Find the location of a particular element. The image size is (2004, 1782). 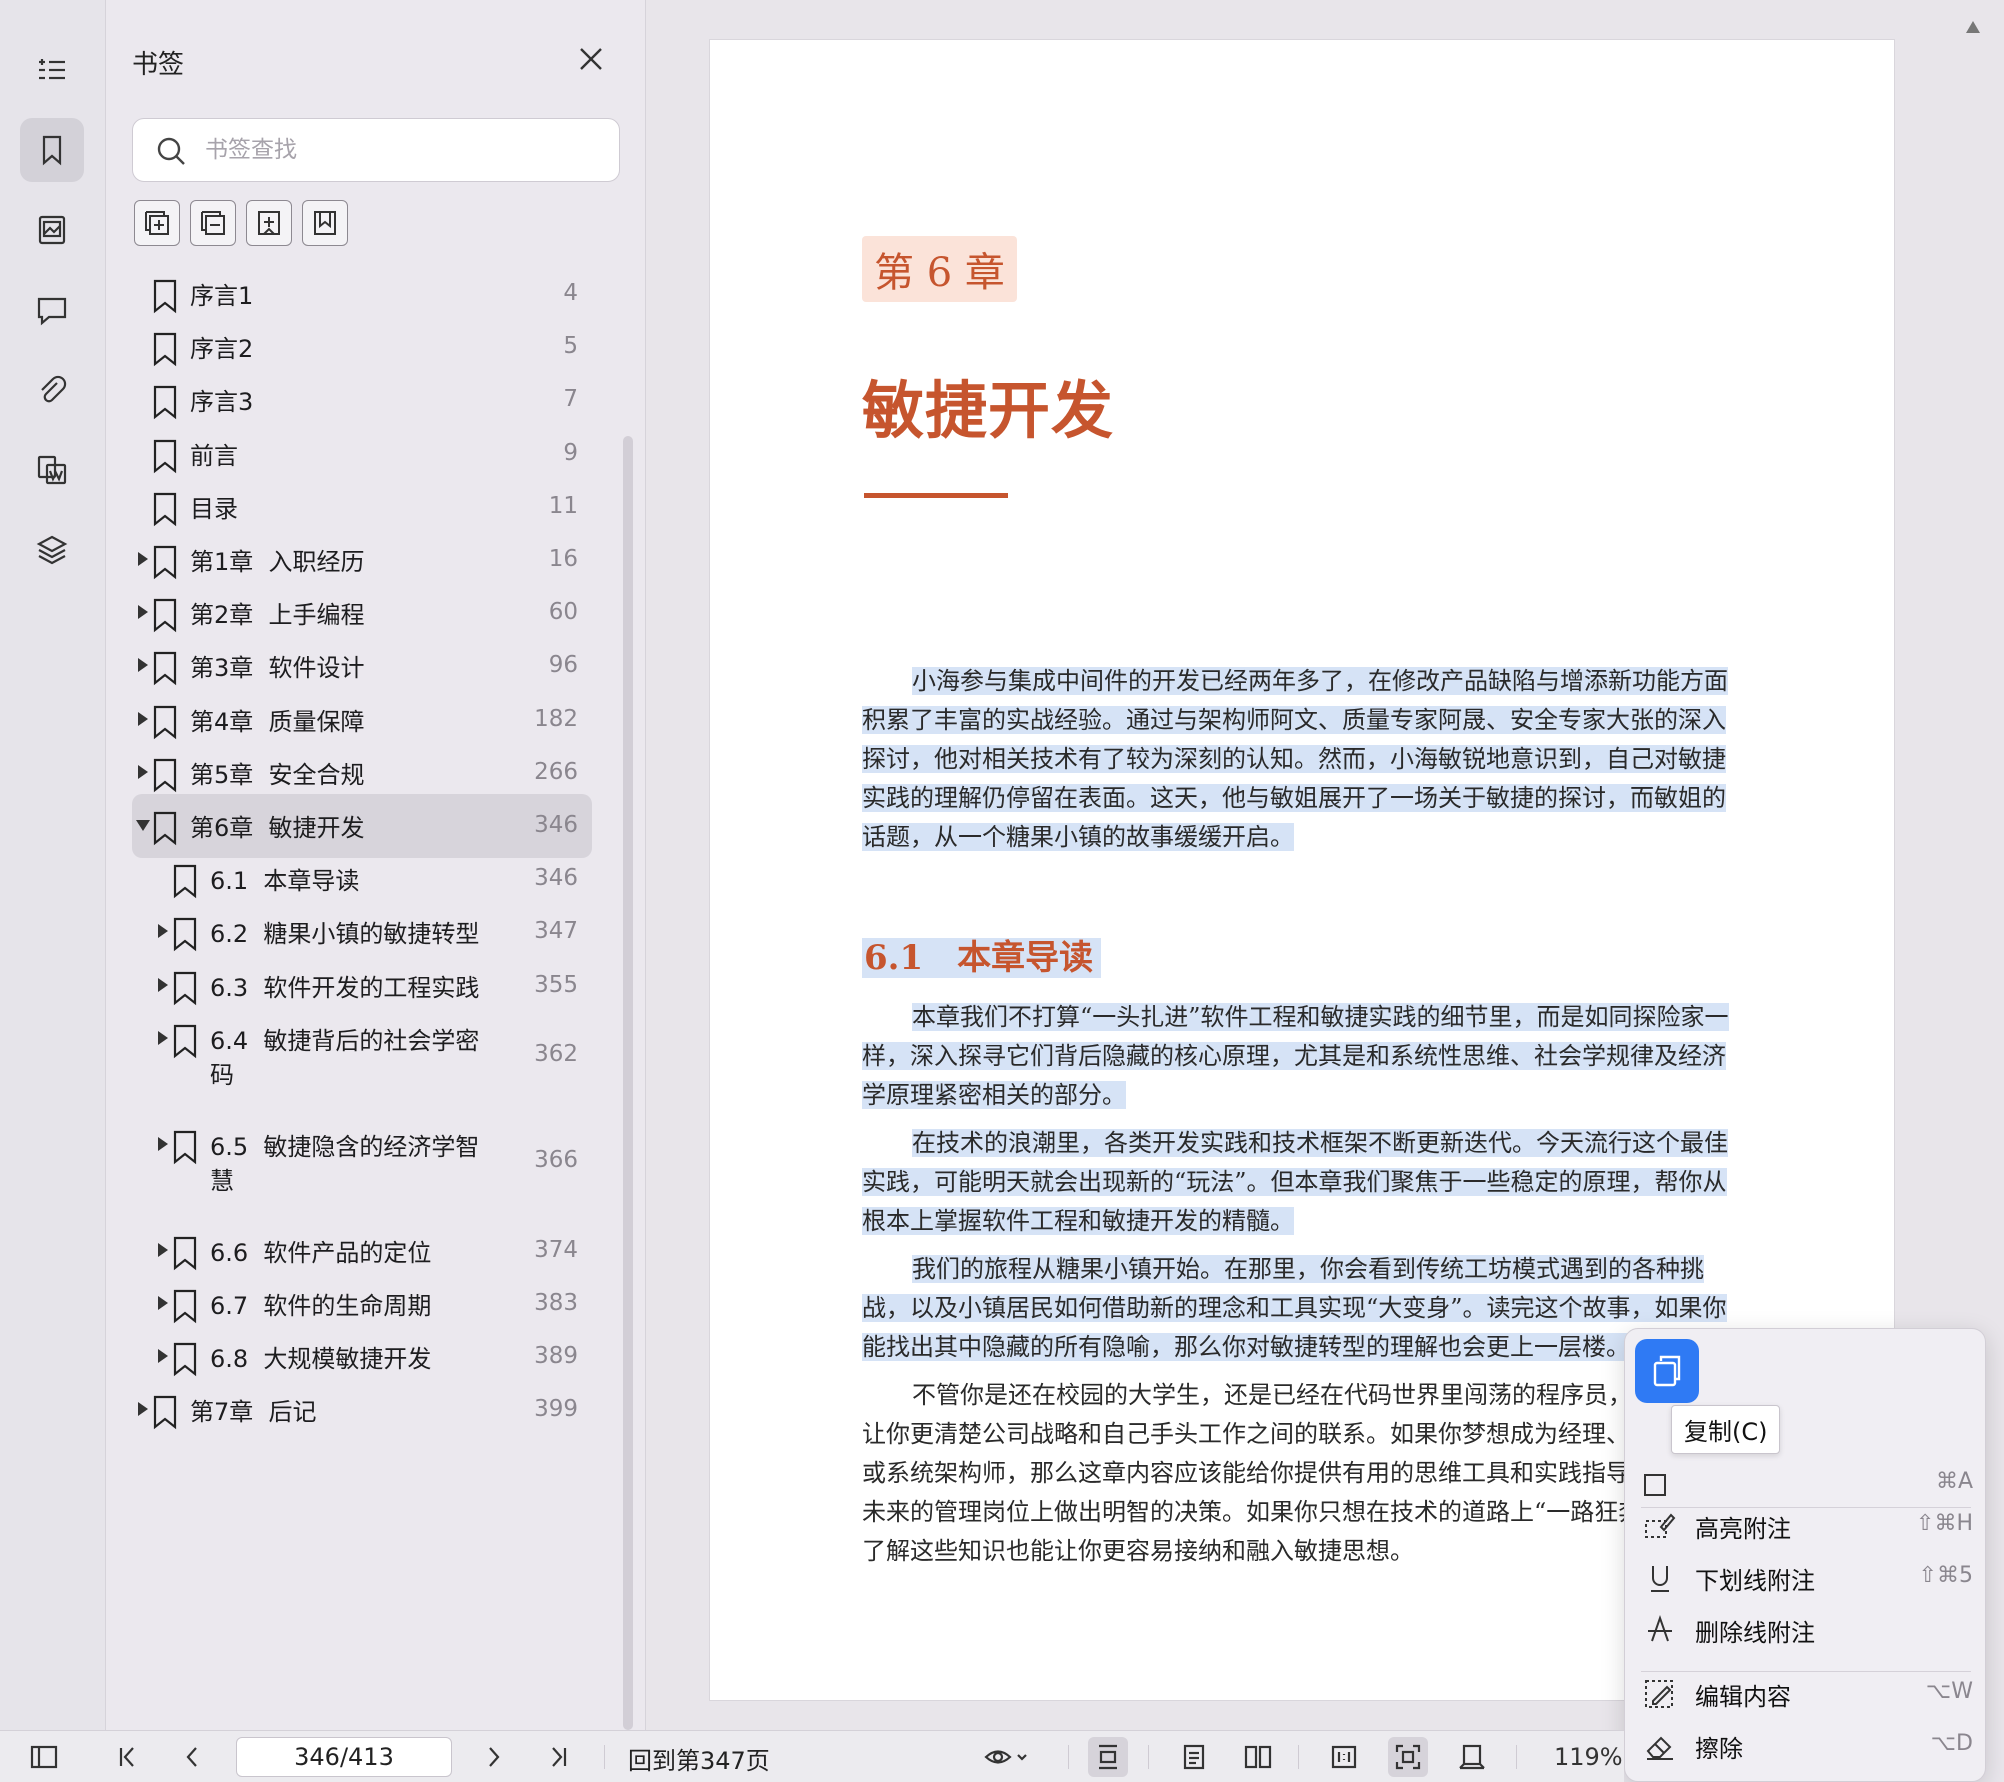

expand-all-button is located at coordinates (157, 223).